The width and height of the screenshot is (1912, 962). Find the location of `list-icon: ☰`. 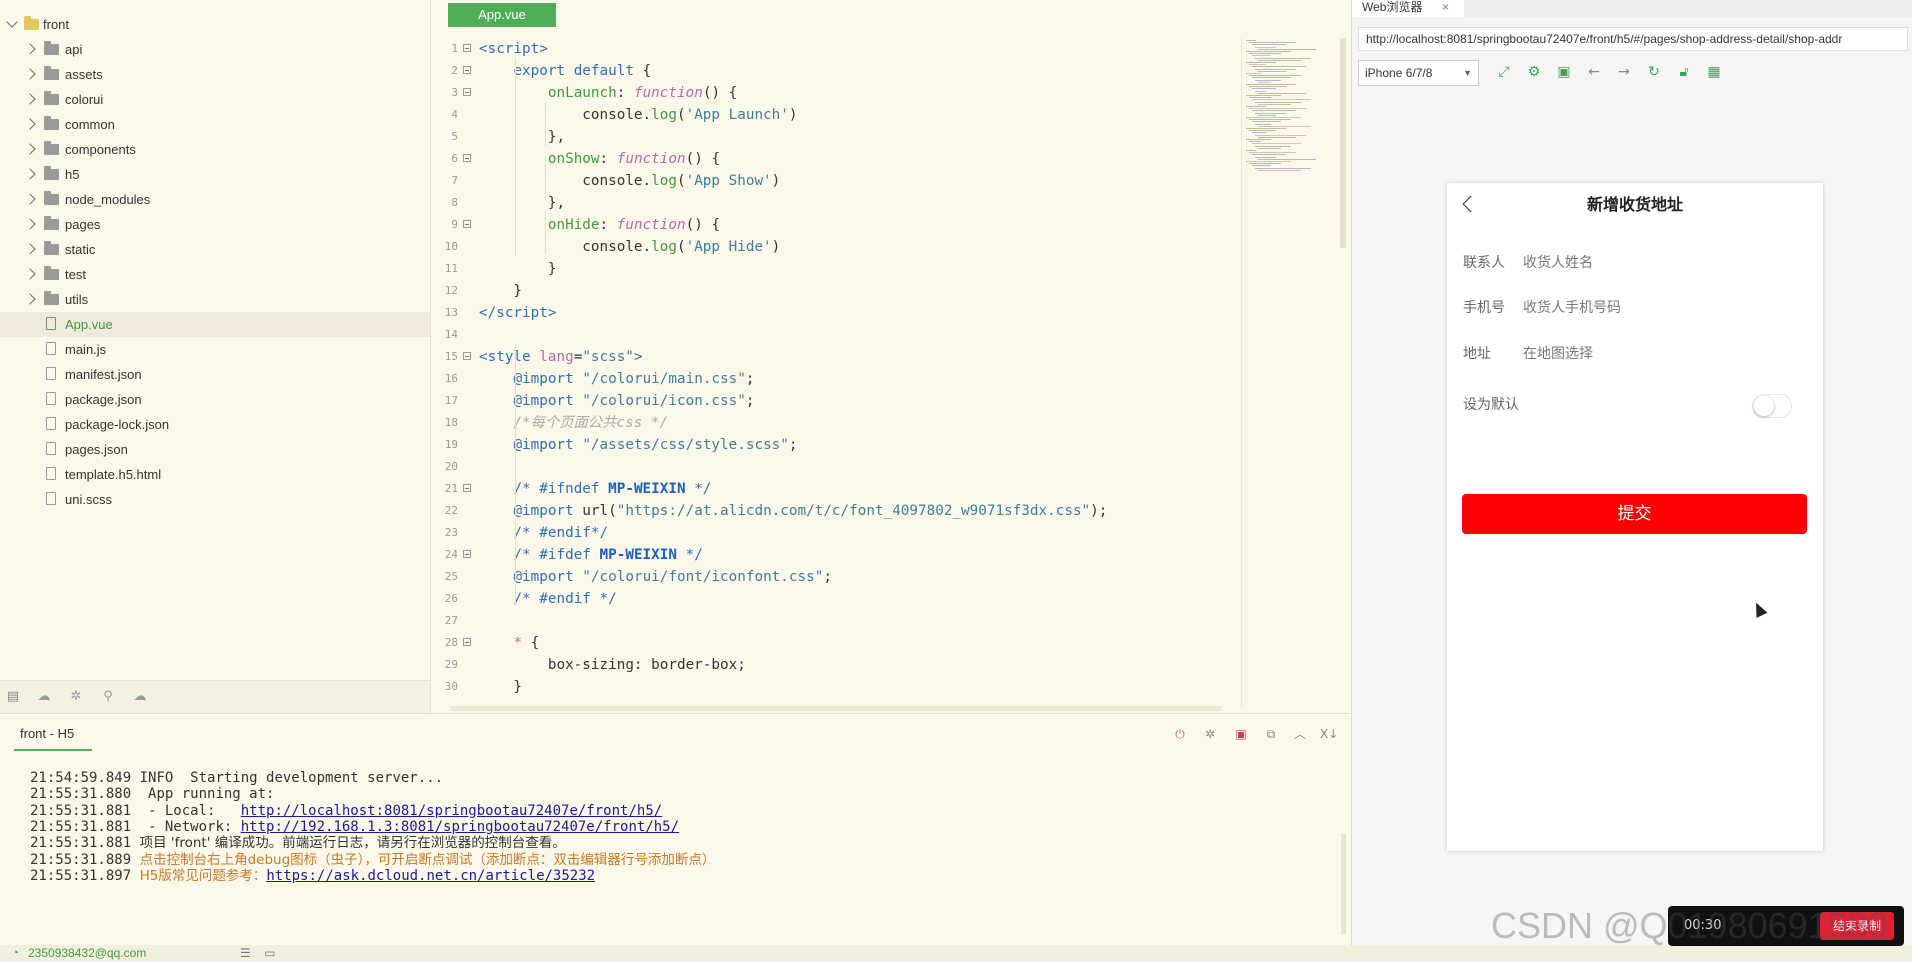

list-icon: ☰ is located at coordinates (245, 953).